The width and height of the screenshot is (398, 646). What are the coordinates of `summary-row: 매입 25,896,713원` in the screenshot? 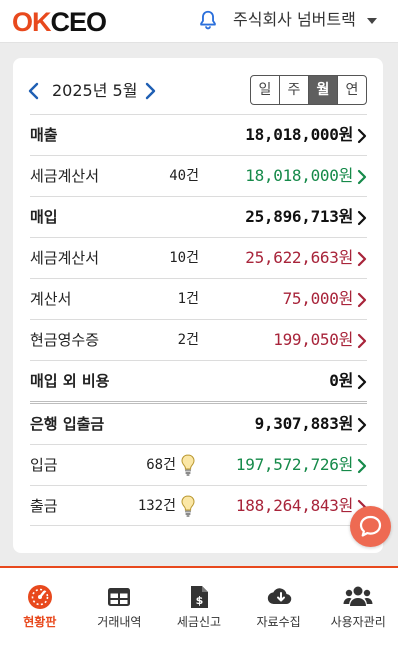 It's located at (198, 216).